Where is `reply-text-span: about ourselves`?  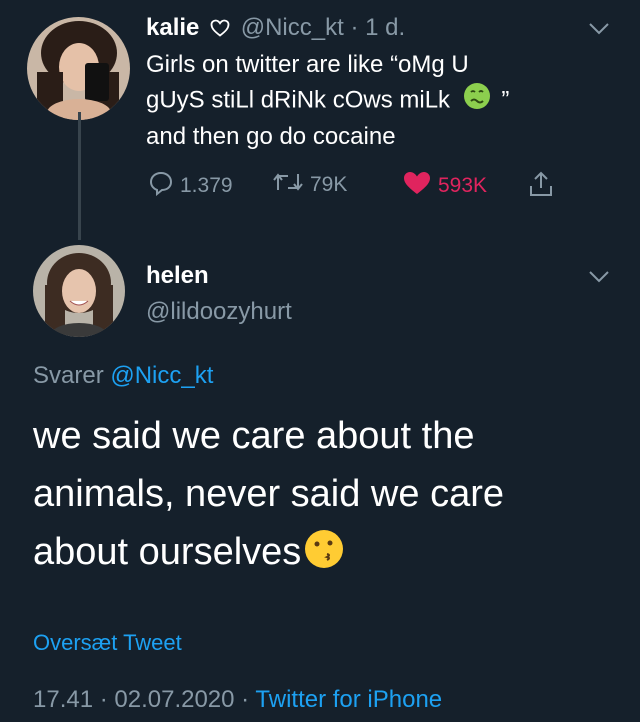
reply-text-span: about ourselves is located at coordinates (167, 552).